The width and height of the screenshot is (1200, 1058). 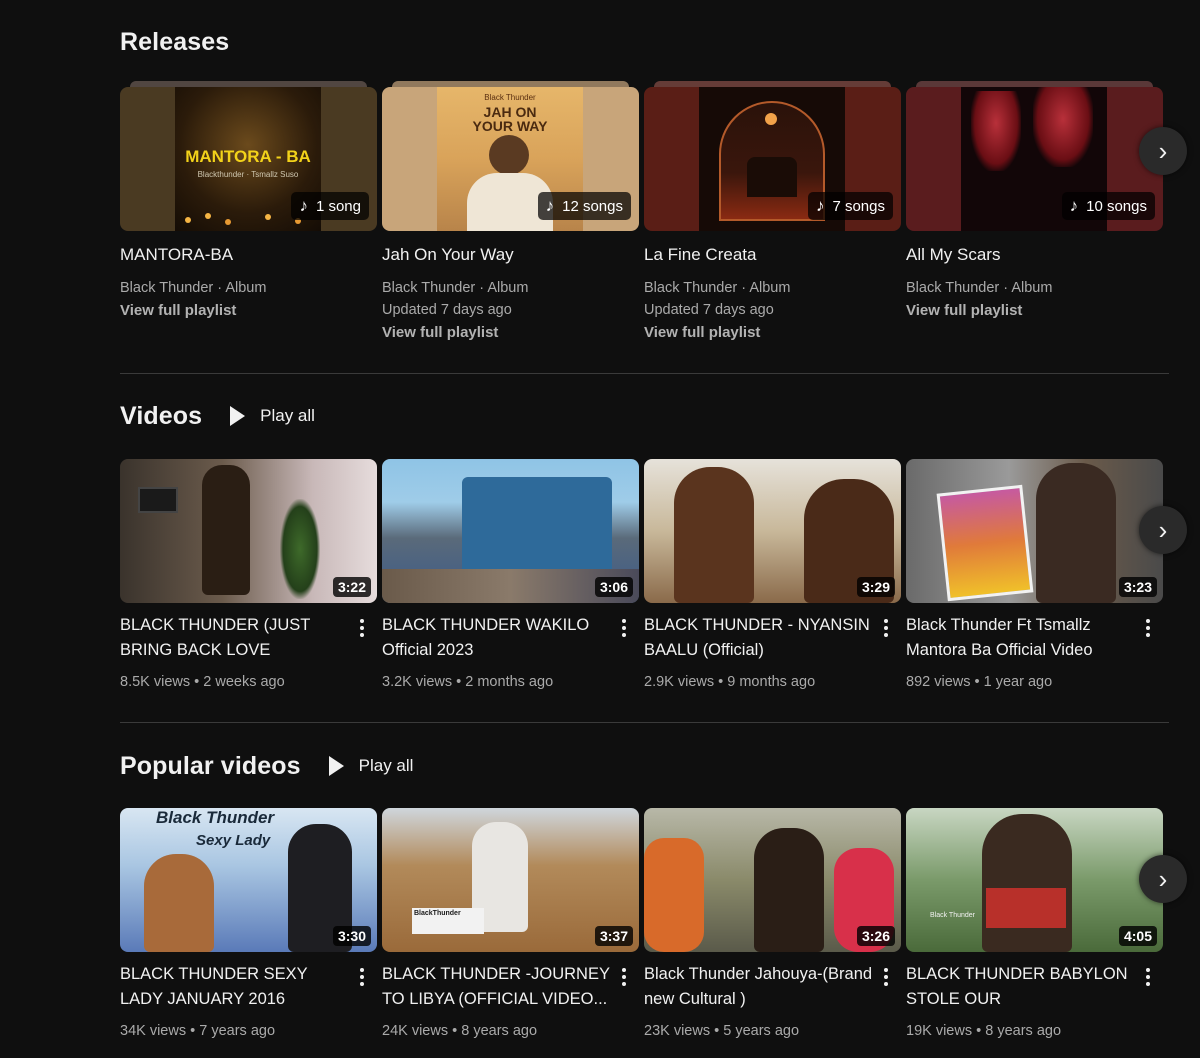 What do you see at coordinates (772, 255) in the screenshot?
I see `release-title: La Fine Creata` at bounding box center [772, 255].